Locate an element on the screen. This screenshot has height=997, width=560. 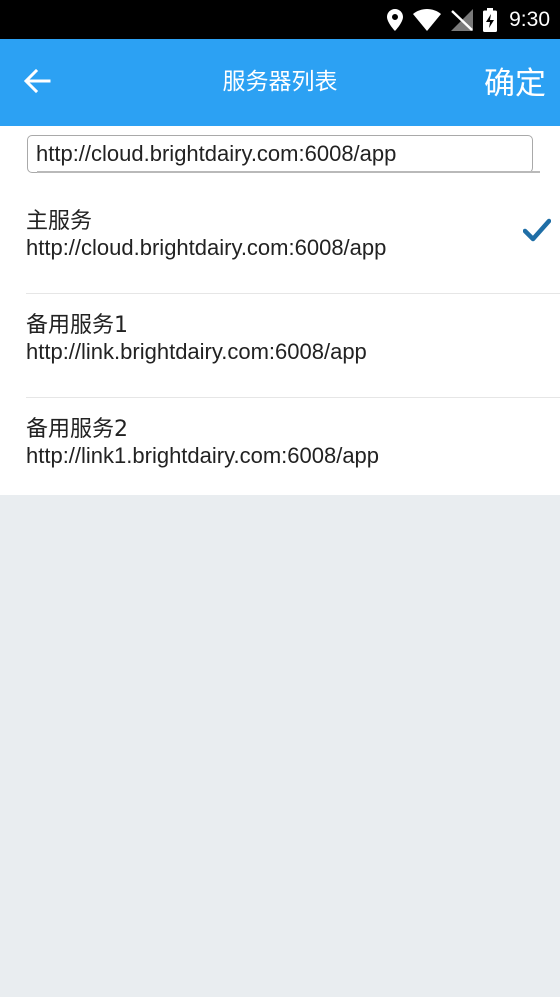
wifi-icon is located at coordinates (427, 19).